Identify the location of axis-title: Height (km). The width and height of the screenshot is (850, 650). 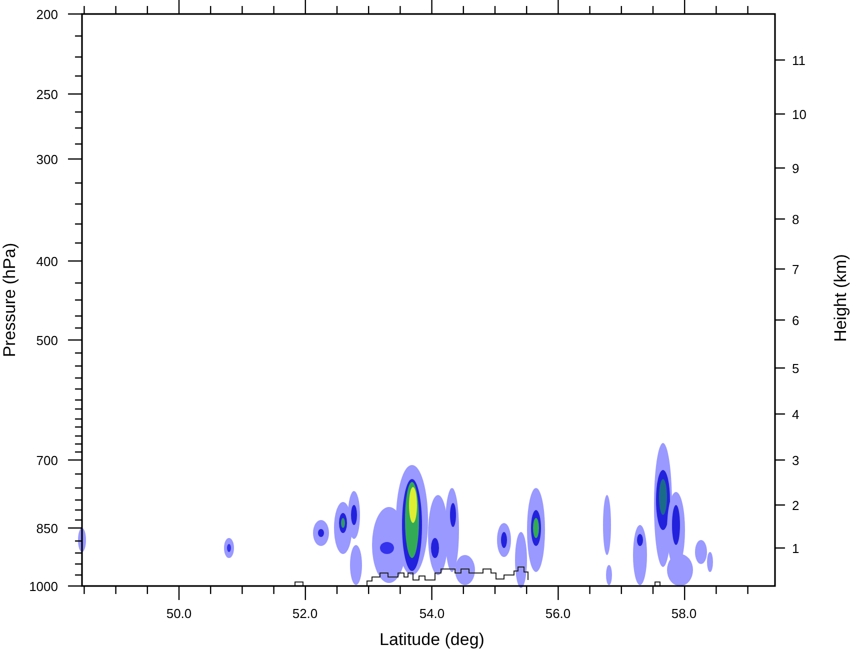
(840, 298).